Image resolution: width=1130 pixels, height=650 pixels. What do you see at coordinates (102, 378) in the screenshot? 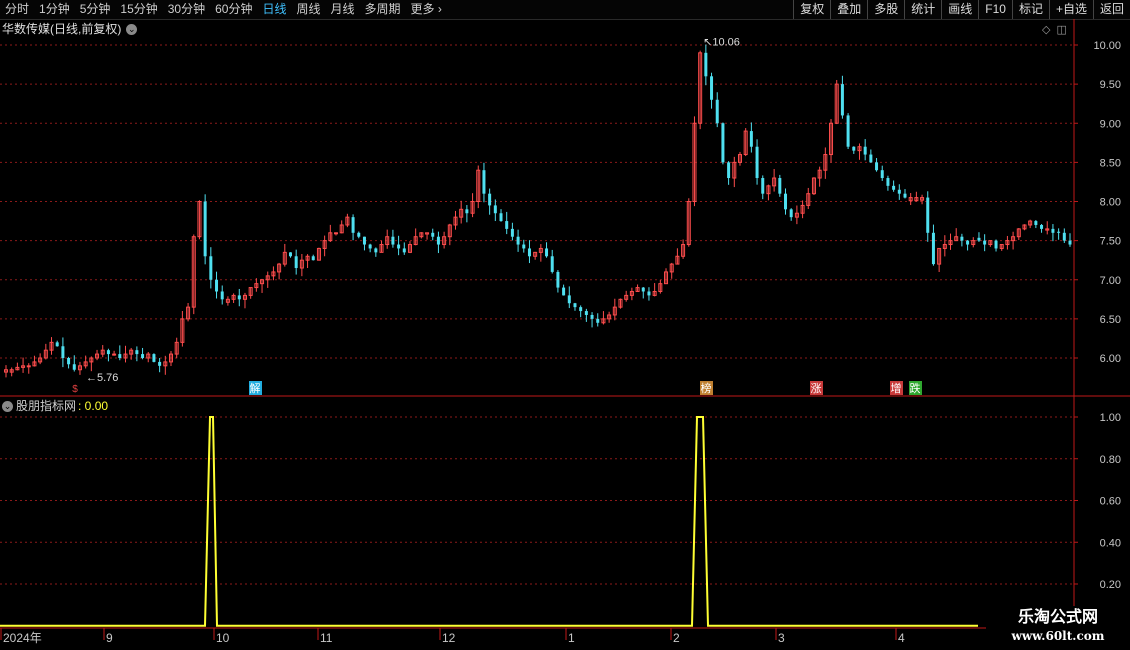
I see `low-marker: ←5.76` at bounding box center [102, 378].